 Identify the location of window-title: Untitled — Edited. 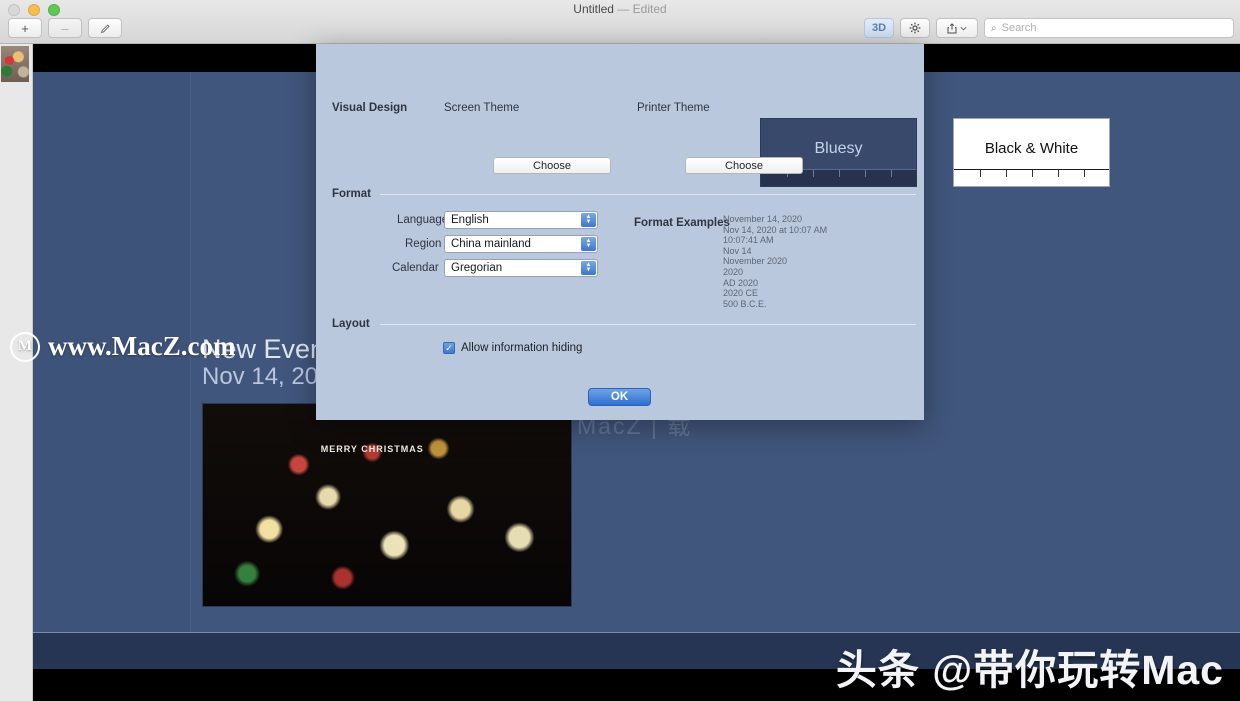
(620, 9).